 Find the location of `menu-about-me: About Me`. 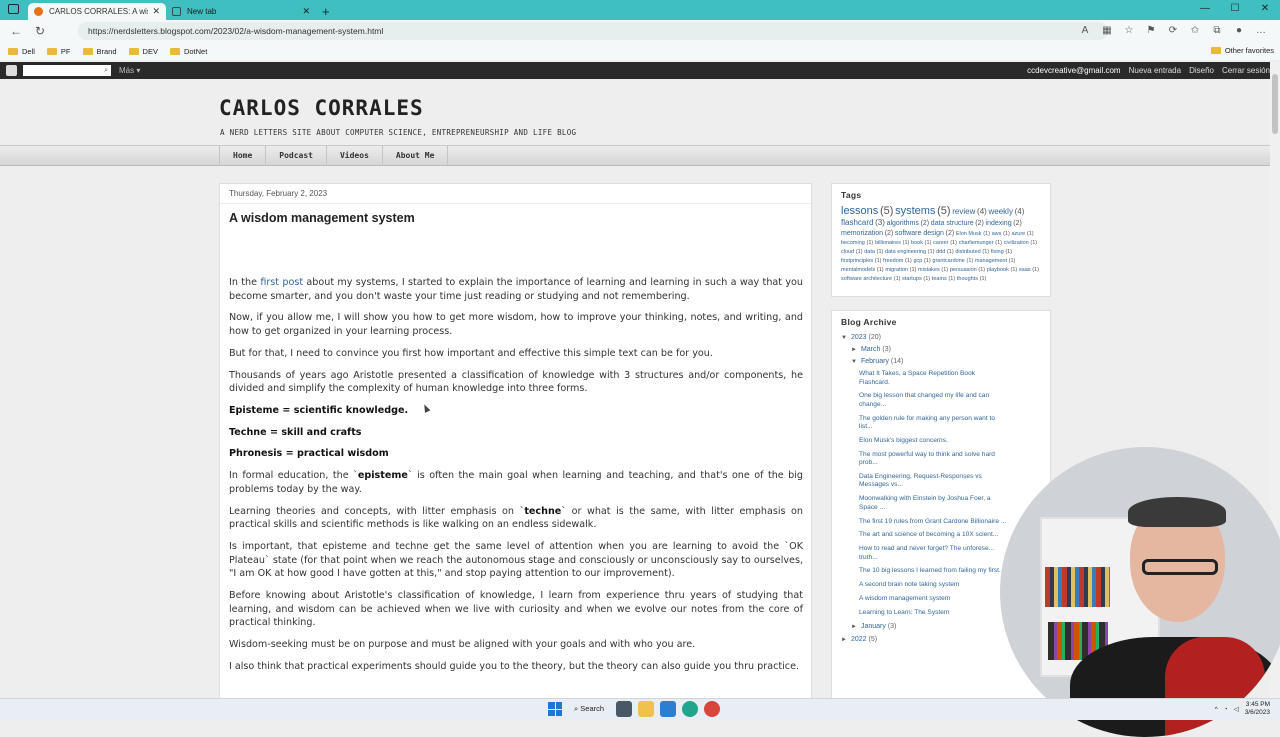

menu-about-me: About Me is located at coordinates (415, 155).